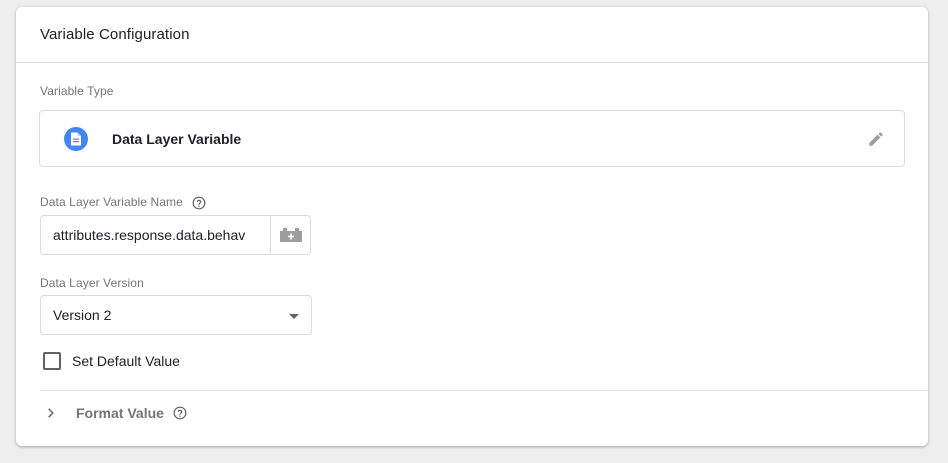 The height and width of the screenshot is (463, 948). I want to click on variable-type-name: Data Layer Variable, so click(177, 138).